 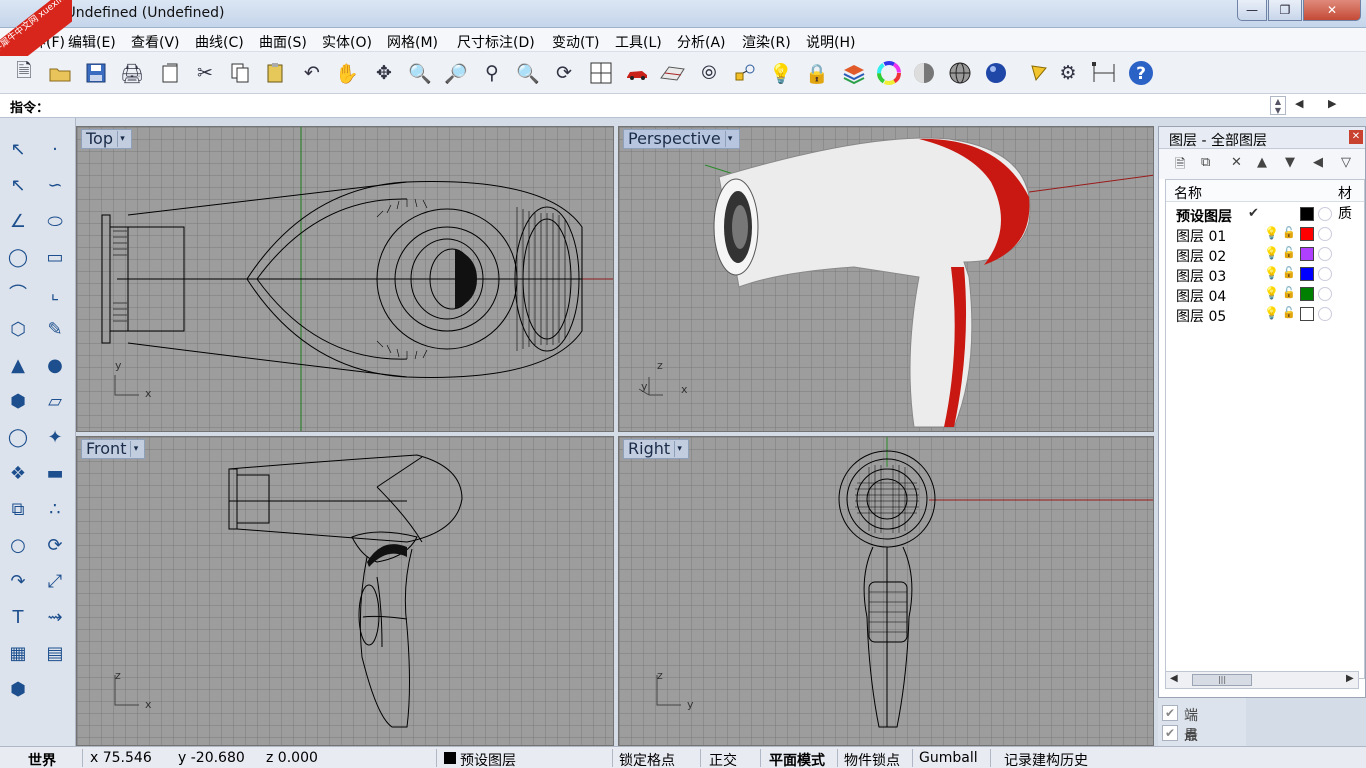 What do you see at coordinates (18, 401) in the screenshot?
I see `box-icon: ⬢` at bounding box center [18, 401].